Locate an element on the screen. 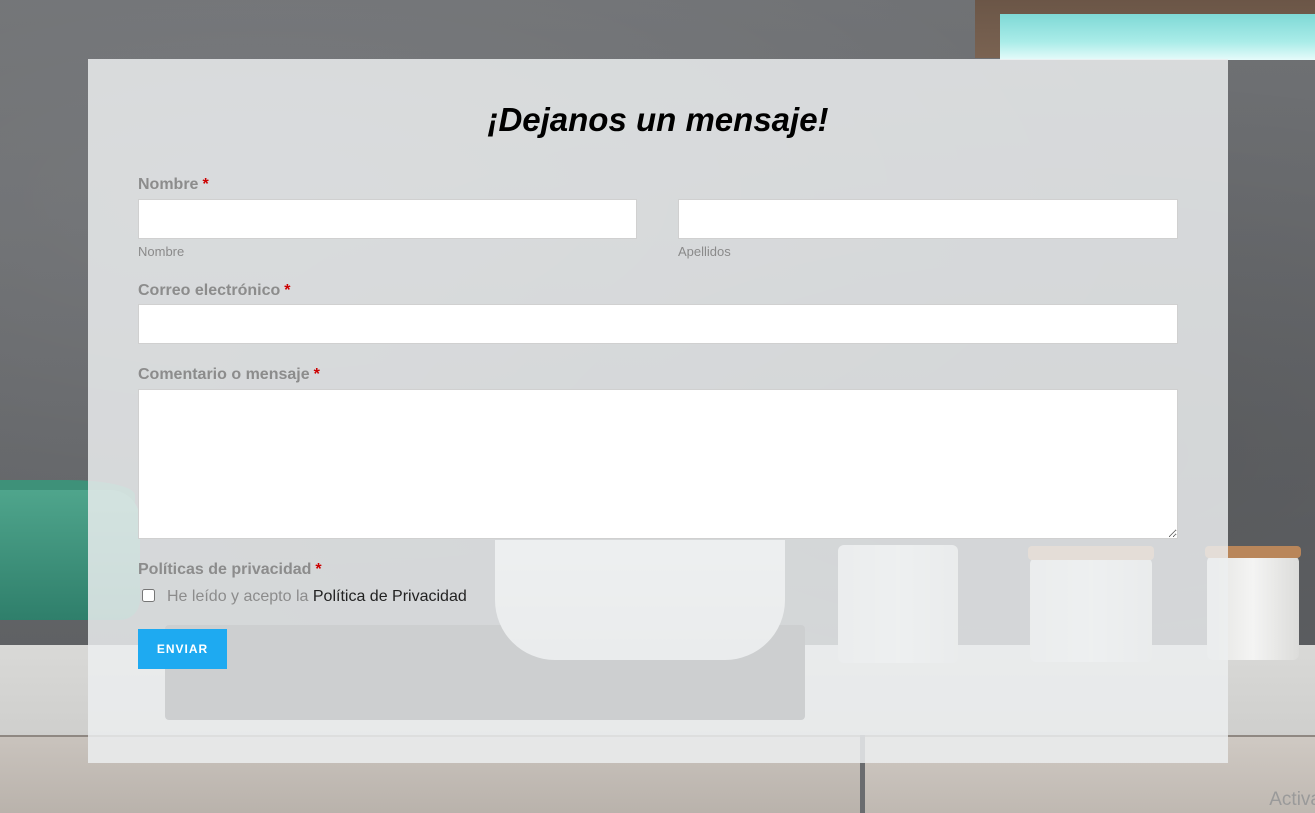 Image resolution: width=1315 pixels, height=813 pixels. name-label: Nombre * is located at coordinates (173, 185).